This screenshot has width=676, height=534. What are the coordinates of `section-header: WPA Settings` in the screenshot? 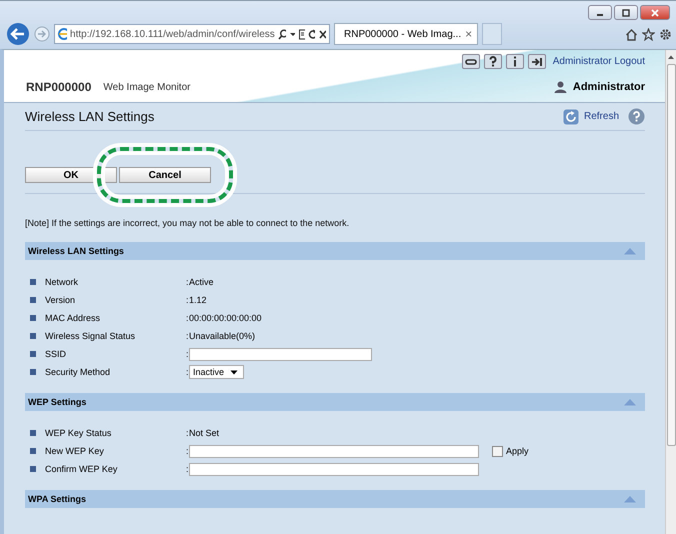 It's located at (335, 499).